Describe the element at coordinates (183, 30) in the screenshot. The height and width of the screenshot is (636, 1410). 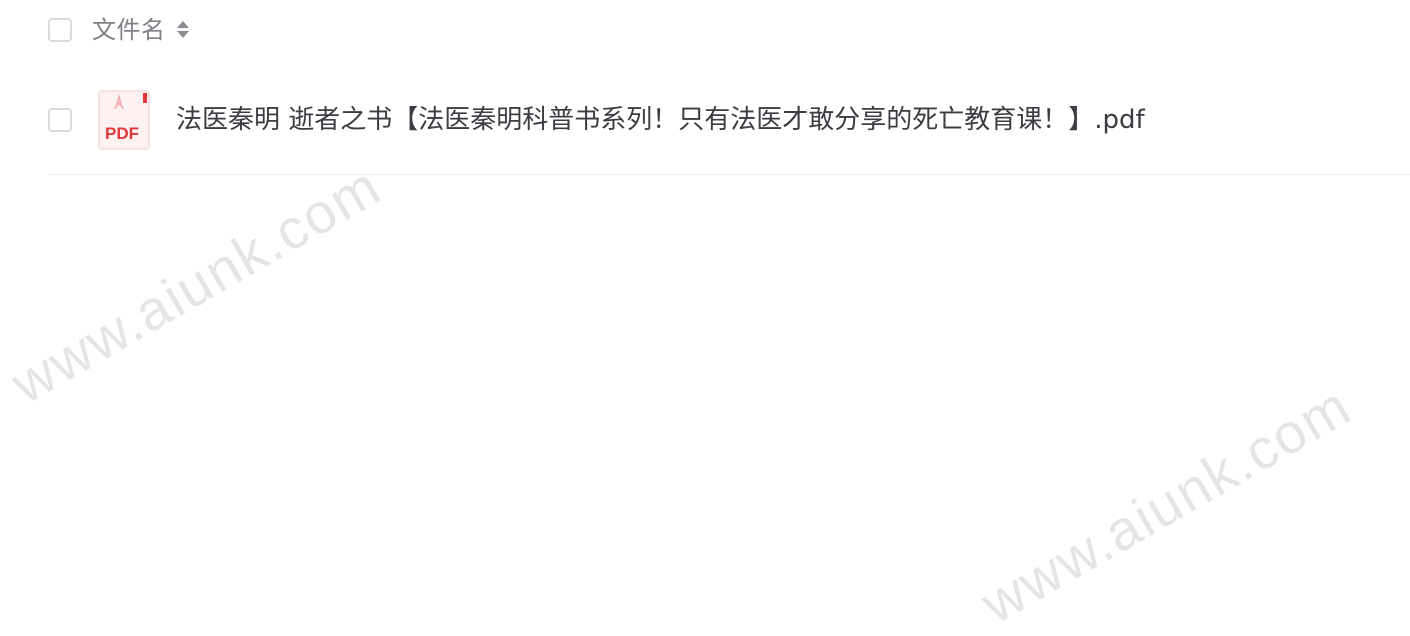
I see `sort-icon` at that location.